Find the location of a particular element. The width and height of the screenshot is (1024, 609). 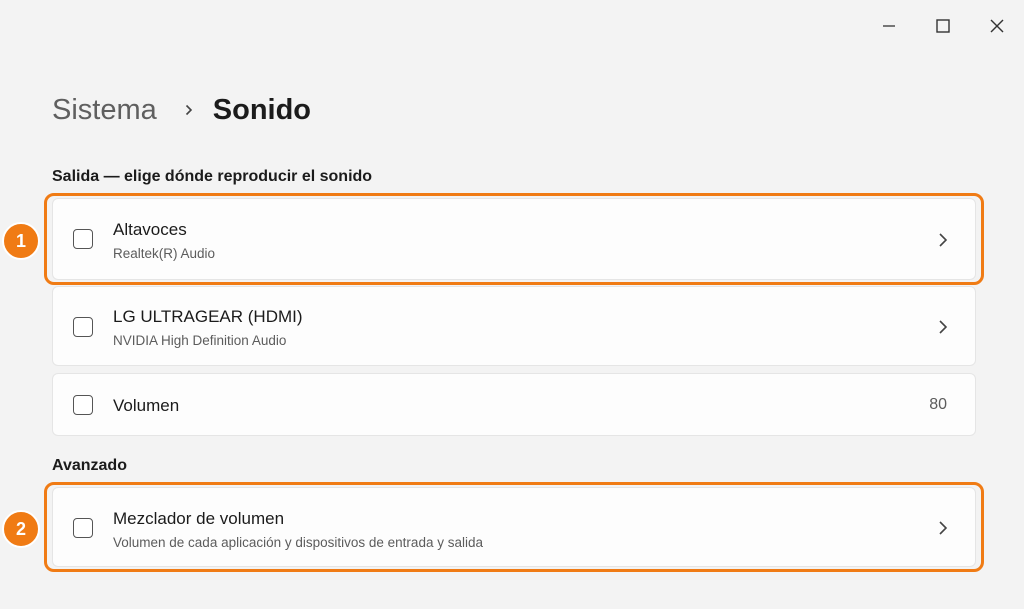

device-subtitle: NVIDIA High Definition Audio is located at coordinates (200, 340).